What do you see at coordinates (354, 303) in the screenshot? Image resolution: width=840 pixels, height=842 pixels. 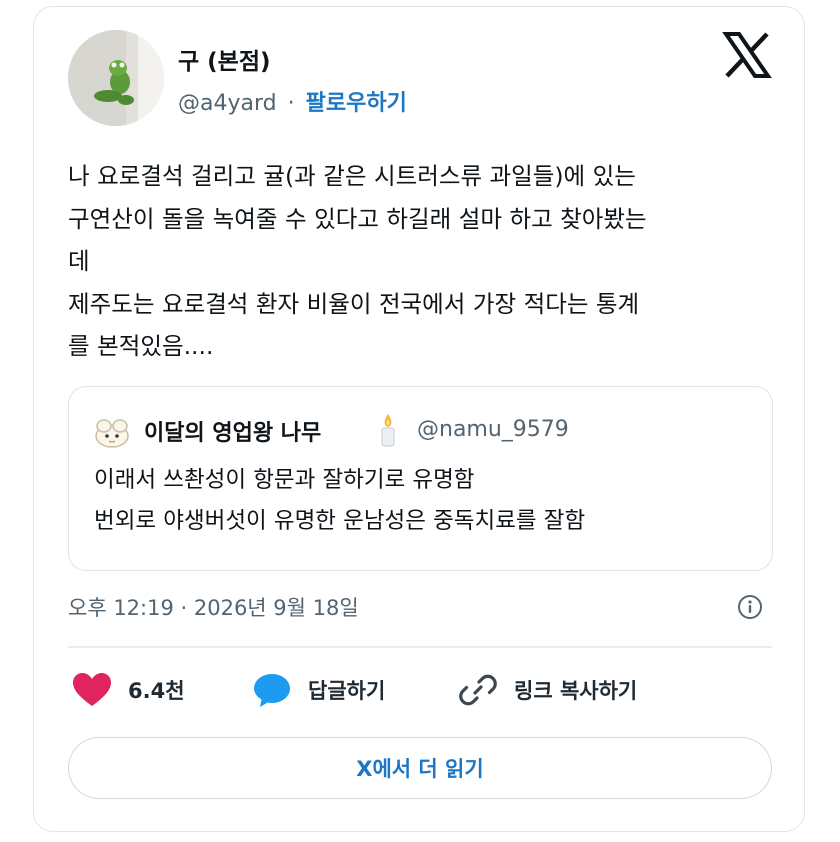 I see `tweet-line: 제주도는 요로결석 환자 비율이 전국에서 가장 적다는 통계` at bounding box center [354, 303].